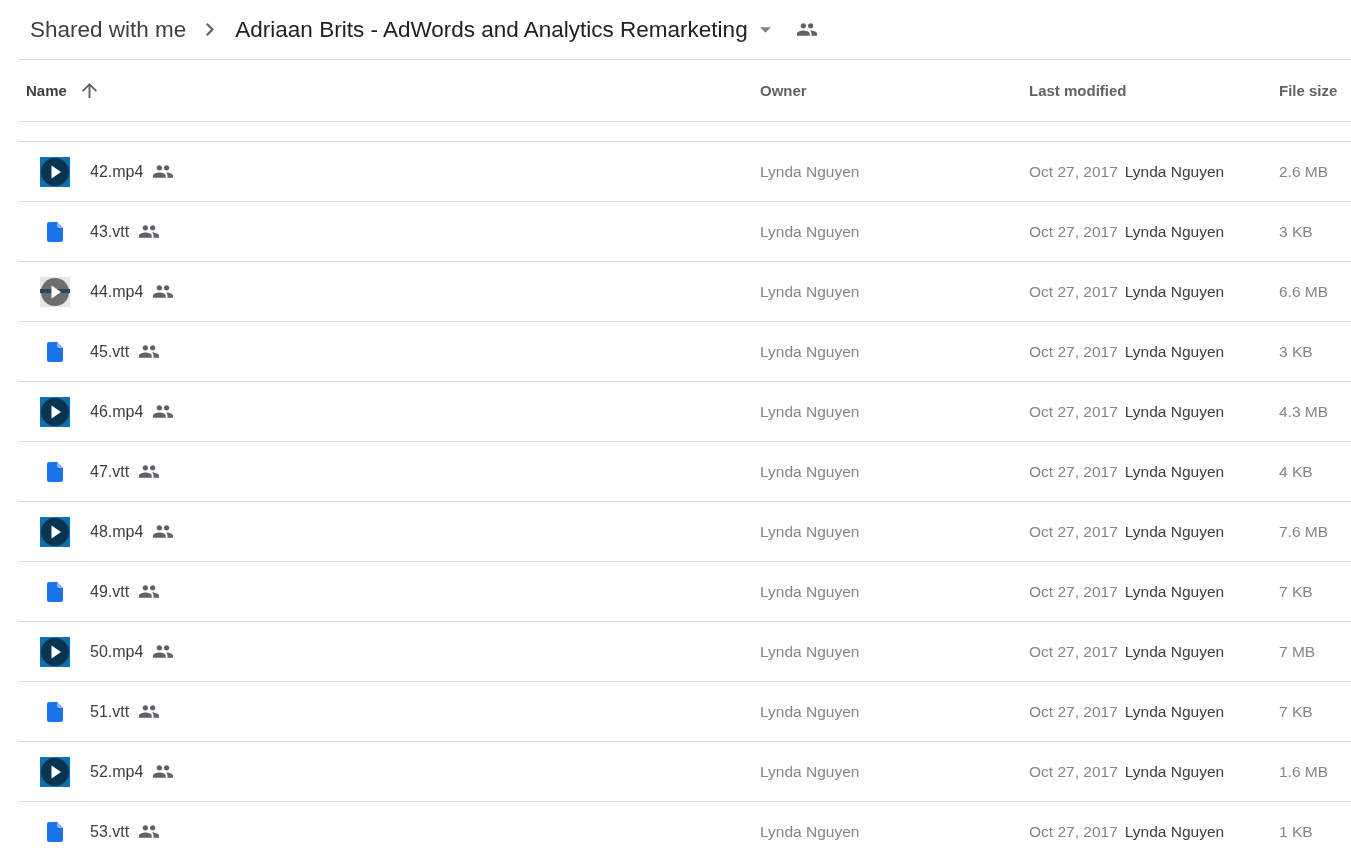 Image resolution: width=1351 pixels, height=852 pixels. Describe the element at coordinates (1304, 171) in the screenshot. I see `file-size: 2.6 MB` at that location.